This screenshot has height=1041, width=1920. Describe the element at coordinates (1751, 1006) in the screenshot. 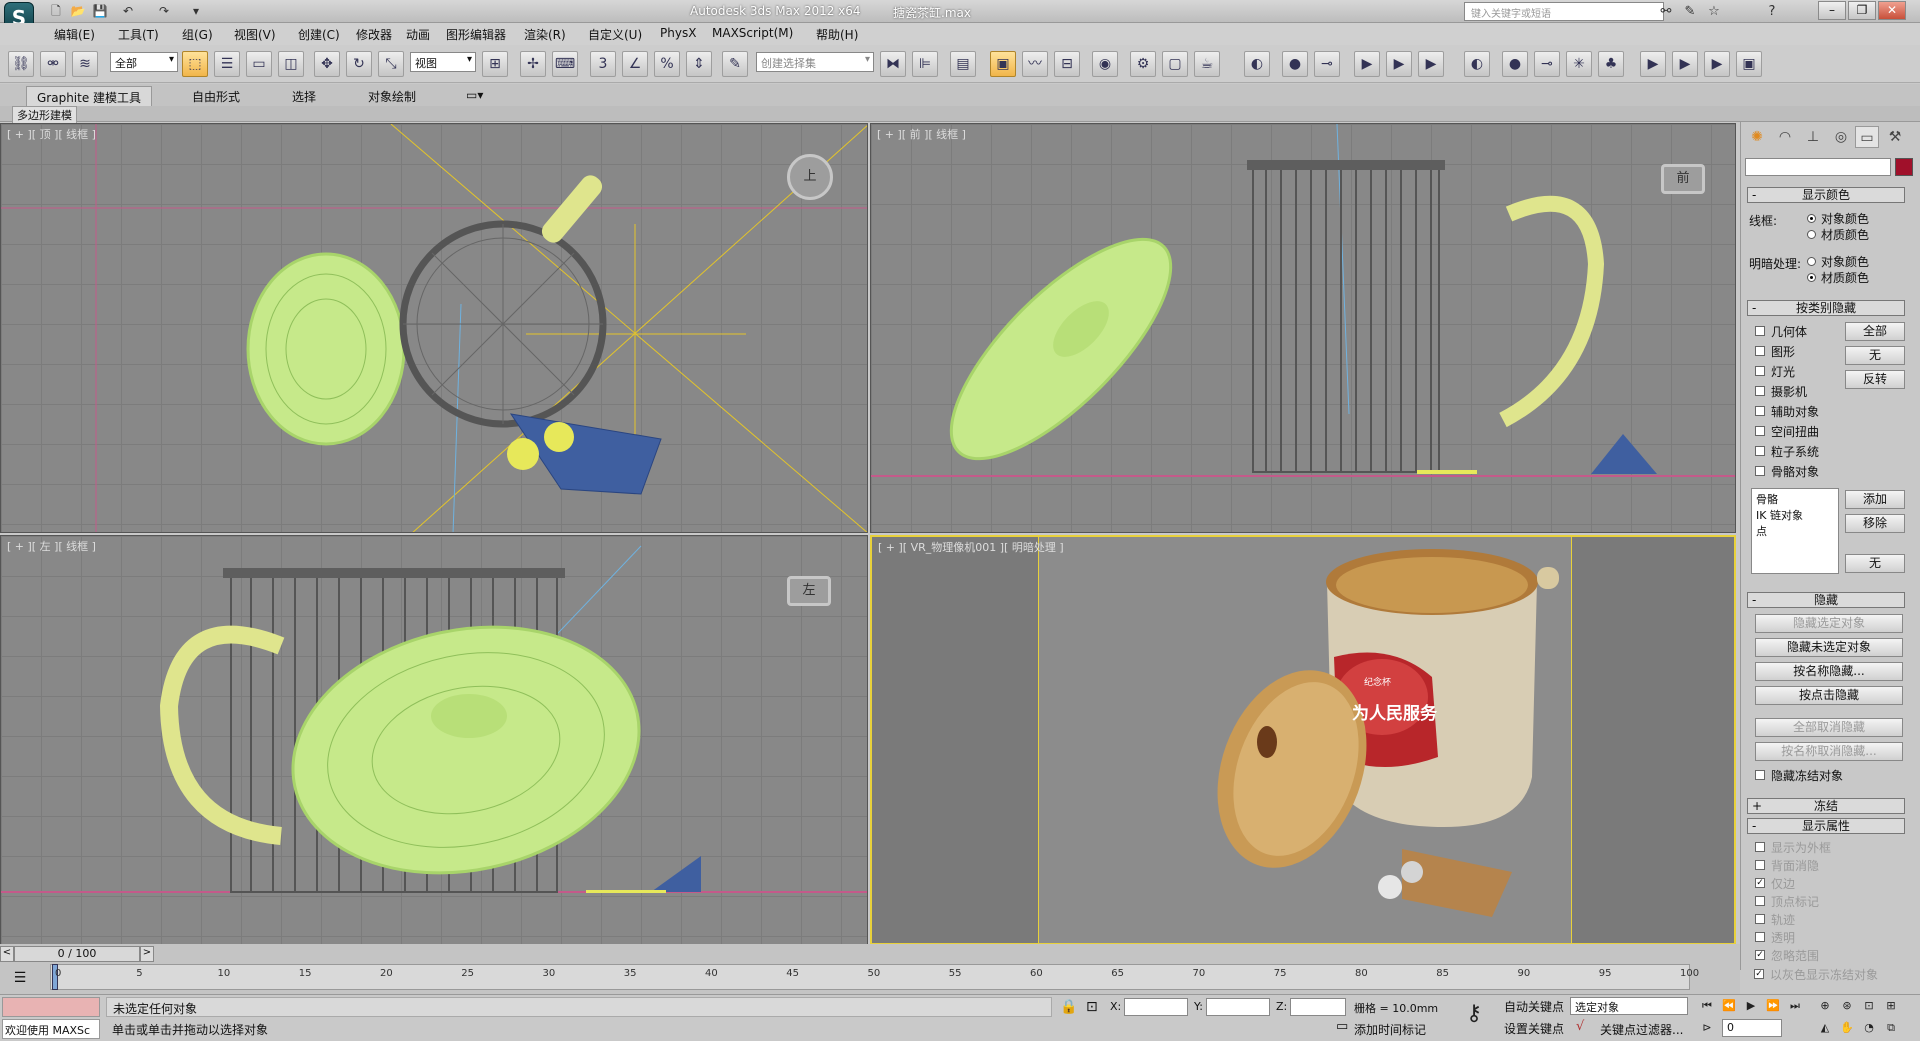

I see `play-icon: ▶` at that location.